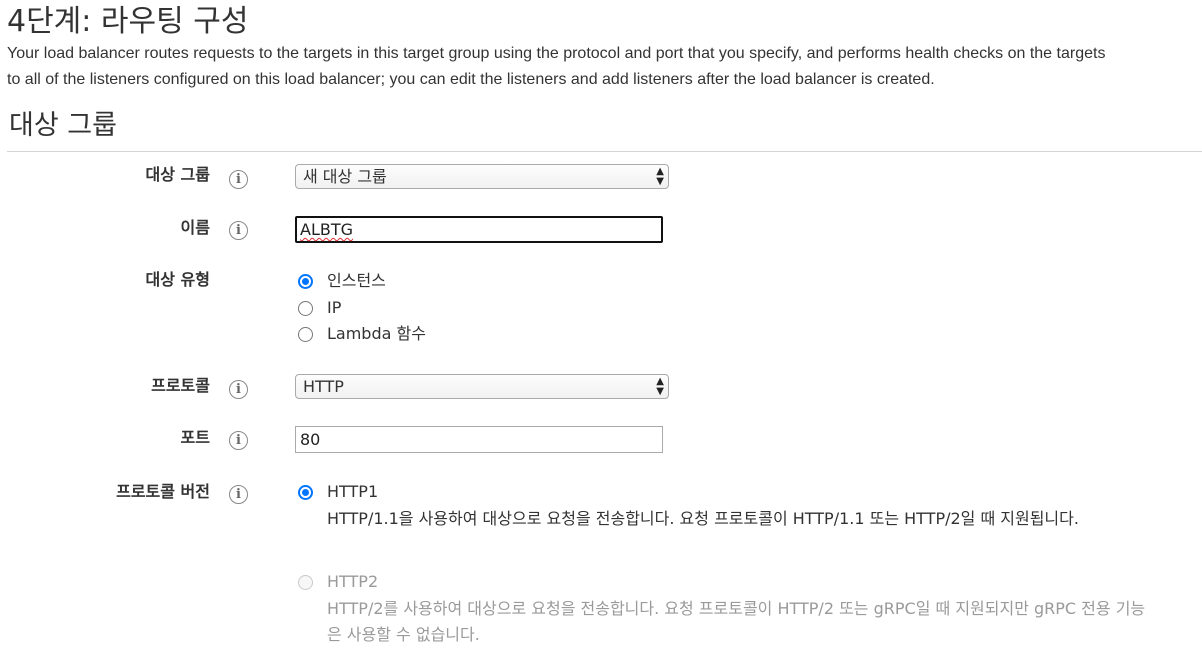 The width and height of the screenshot is (1202, 659). Describe the element at coordinates (482, 176) in the screenshot. I see `target-group-select: 새 대상 그룹 ▲ ▼` at that location.